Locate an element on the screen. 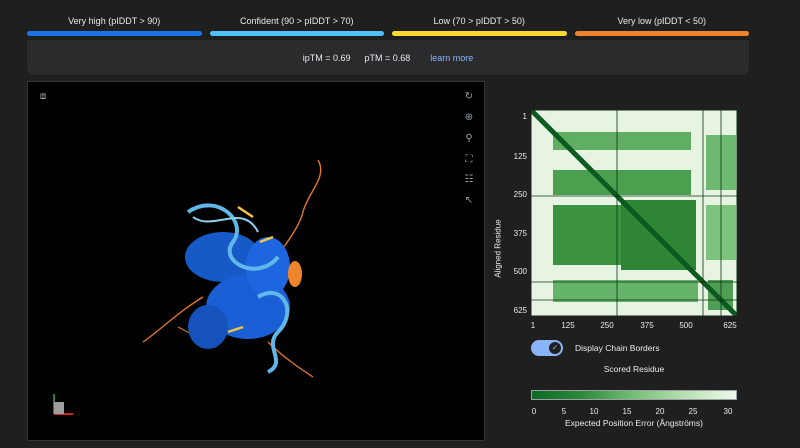 The width and height of the screenshot is (800, 448). x-tick-label: 125 is located at coordinates (568, 325).